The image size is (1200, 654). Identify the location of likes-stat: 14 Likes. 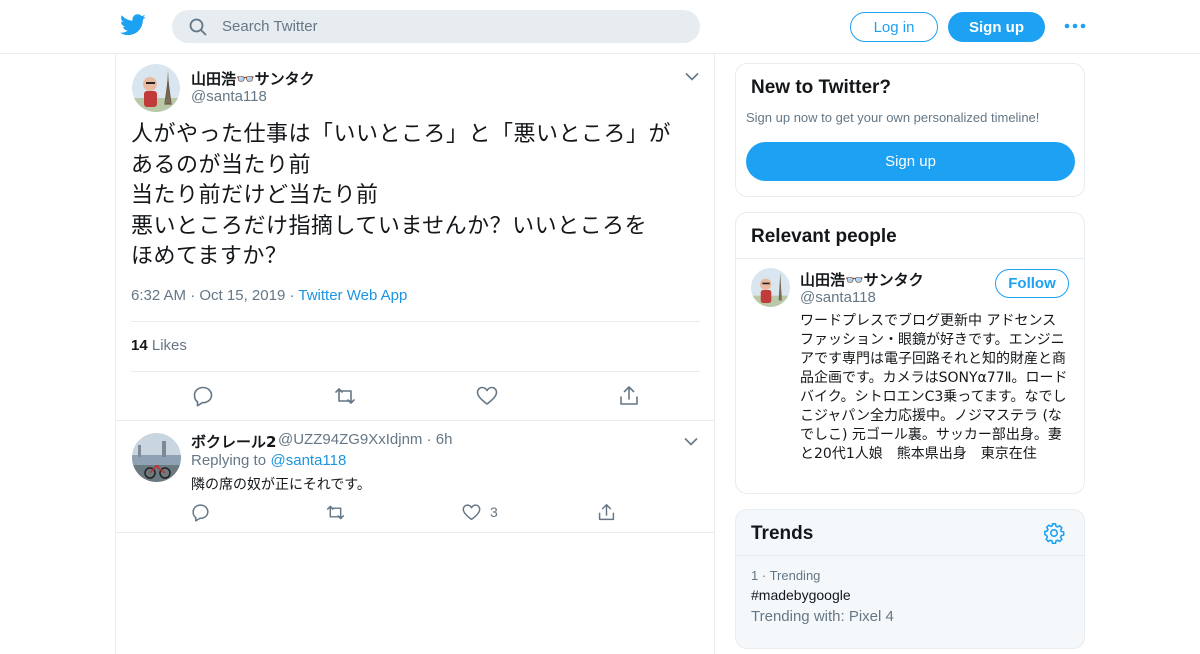
(159, 345).